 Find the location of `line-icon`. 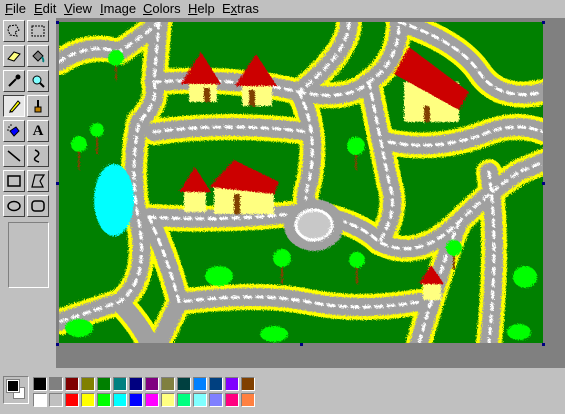

line-icon is located at coordinates (14, 156).